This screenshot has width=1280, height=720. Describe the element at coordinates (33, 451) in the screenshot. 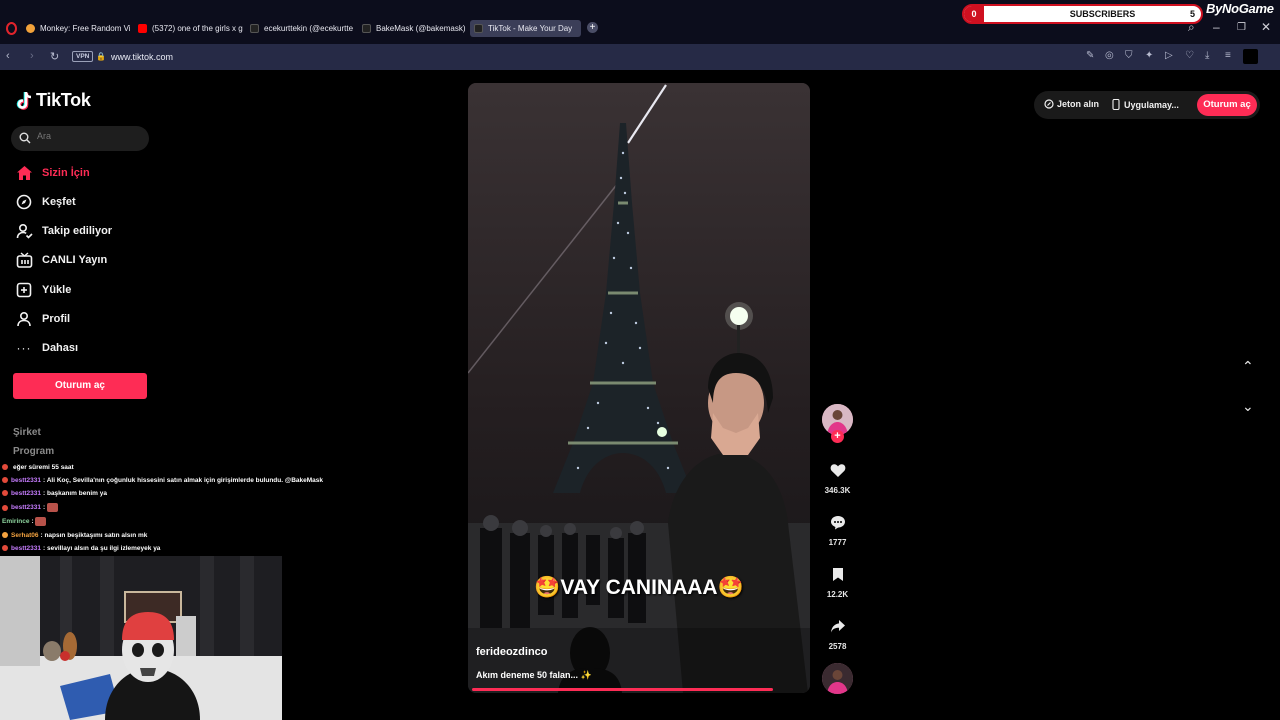

I see `footer-link-program: Program` at that location.